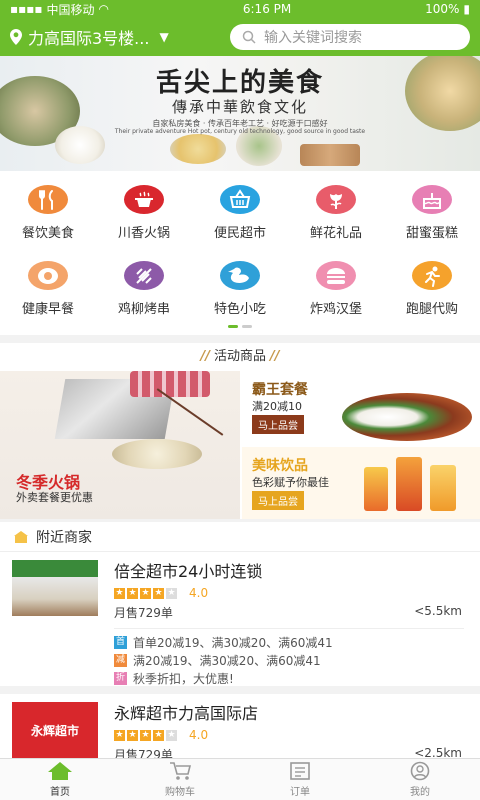  I want to click on nearby-title: 附近商家, so click(64, 537).